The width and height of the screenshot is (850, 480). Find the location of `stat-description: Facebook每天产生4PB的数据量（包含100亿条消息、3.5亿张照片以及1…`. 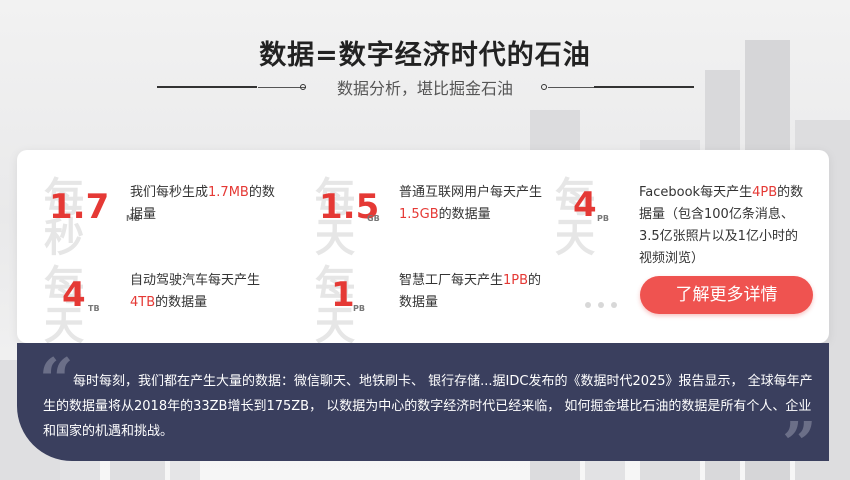

stat-description: Facebook每天产生4PB的数据量（包含100亿条消息、3.5亿张照片以及1… is located at coordinates (721, 225).